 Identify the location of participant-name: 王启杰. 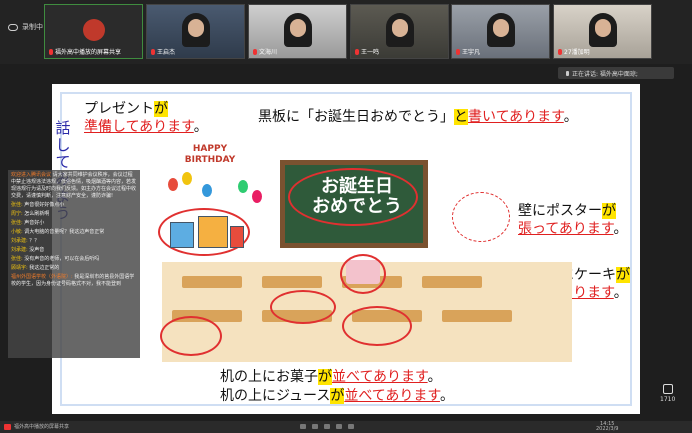
(166, 52).